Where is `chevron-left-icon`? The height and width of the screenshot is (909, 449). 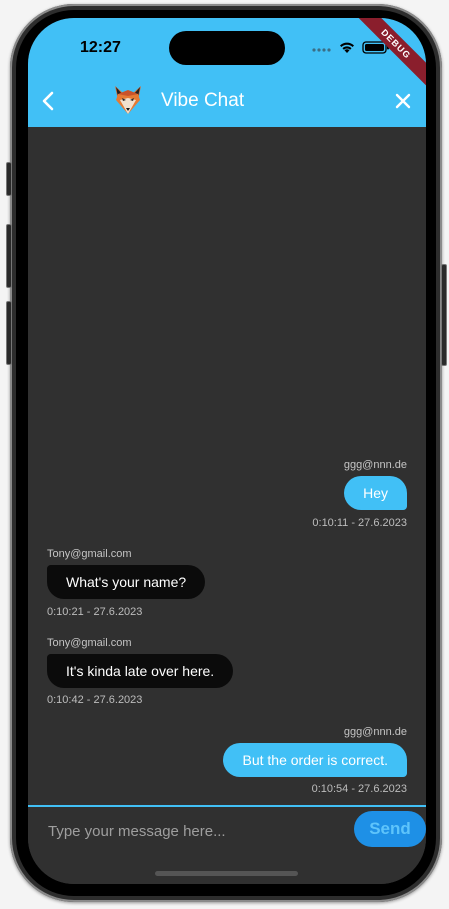
chevron-left-icon is located at coordinates (49, 101).